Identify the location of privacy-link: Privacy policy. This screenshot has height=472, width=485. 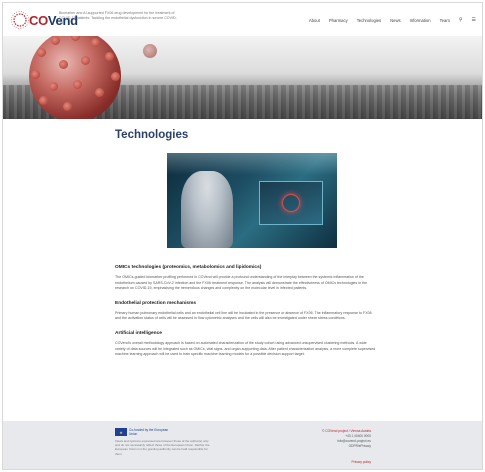
(362, 462).